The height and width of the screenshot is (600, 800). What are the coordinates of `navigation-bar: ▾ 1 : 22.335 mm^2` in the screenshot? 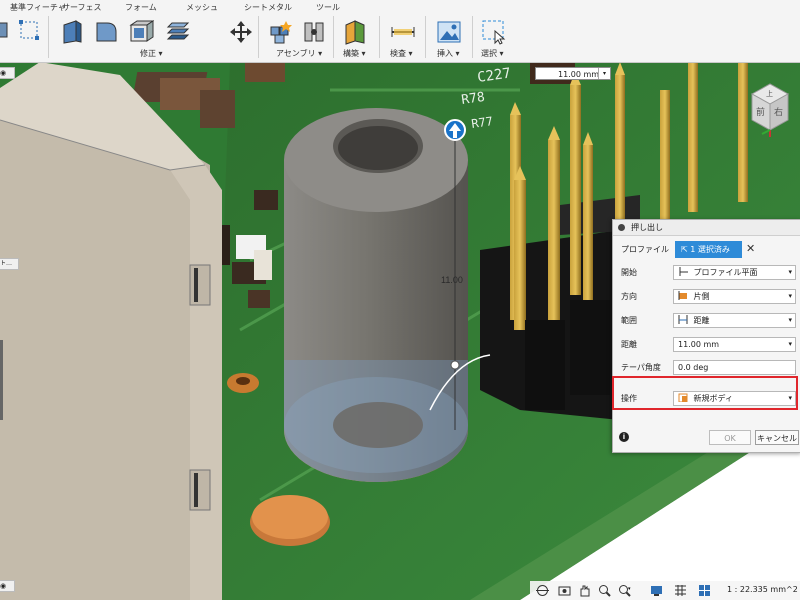 It's located at (665, 590).